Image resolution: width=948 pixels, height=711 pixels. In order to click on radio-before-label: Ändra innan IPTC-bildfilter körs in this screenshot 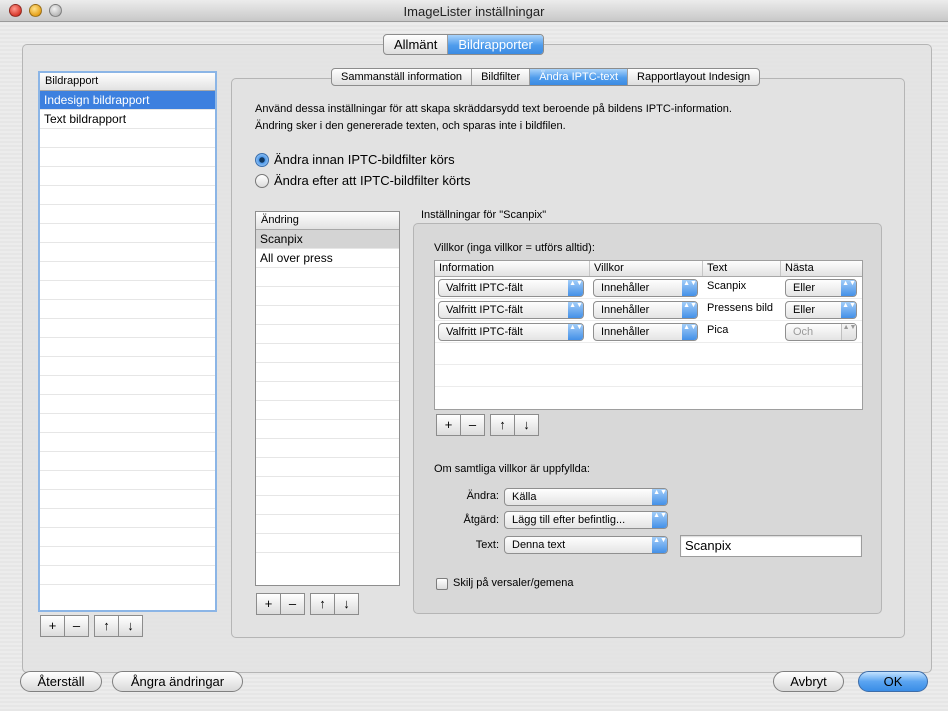, I will do `click(364, 159)`.